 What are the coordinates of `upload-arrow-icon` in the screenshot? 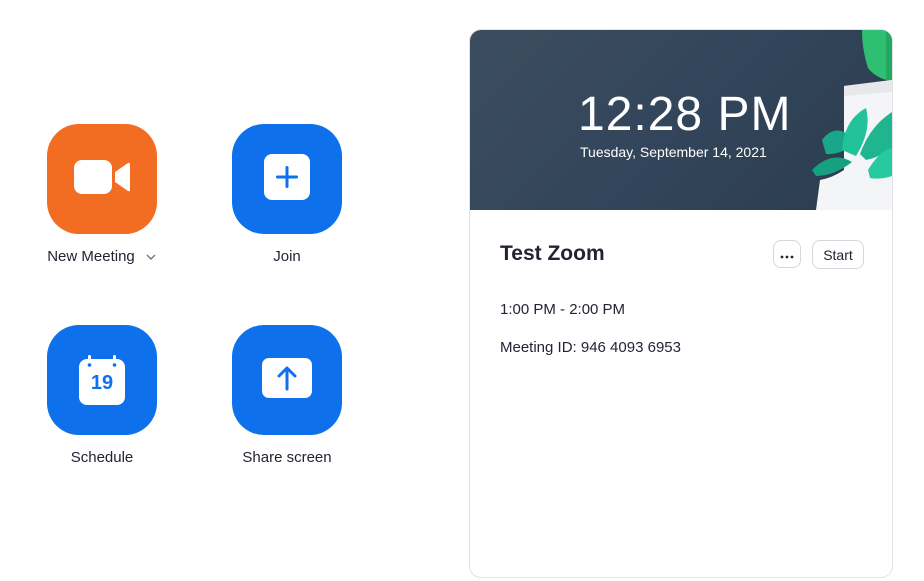 It's located at (287, 380).